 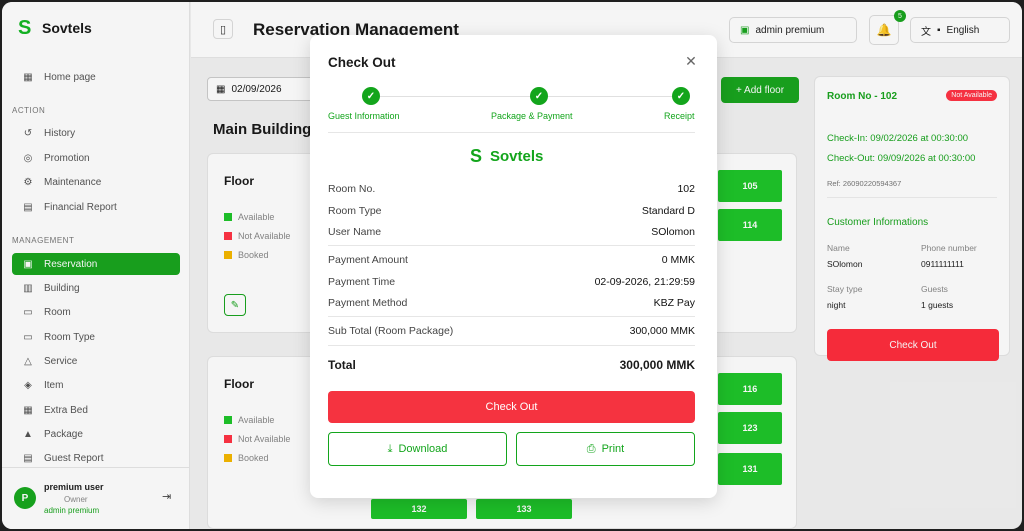 What do you see at coordinates (362, 62) in the screenshot?
I see `modal-title: Check Out` at bounding box center [362, 62].